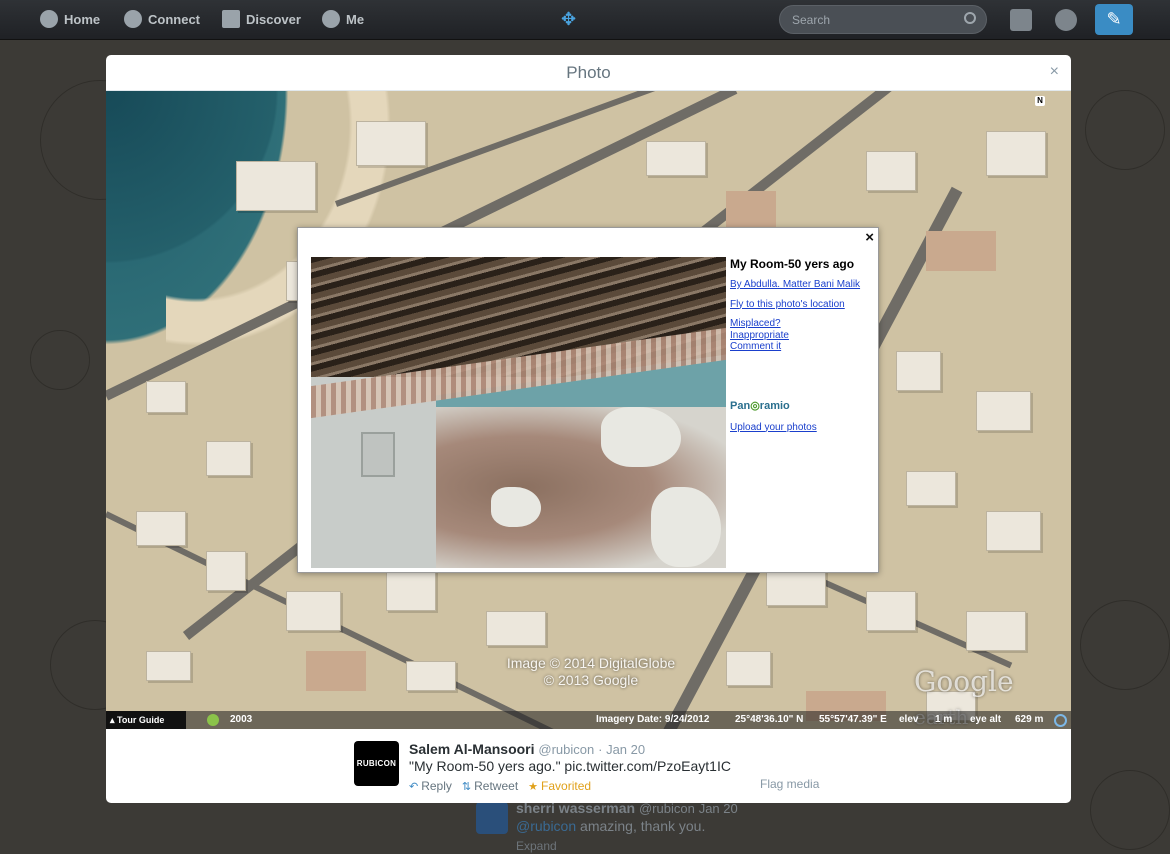  What do you see at coordinates (343, 19) in the screenshot?
I see `nav-me: Me` at bounding box center [343, 19].